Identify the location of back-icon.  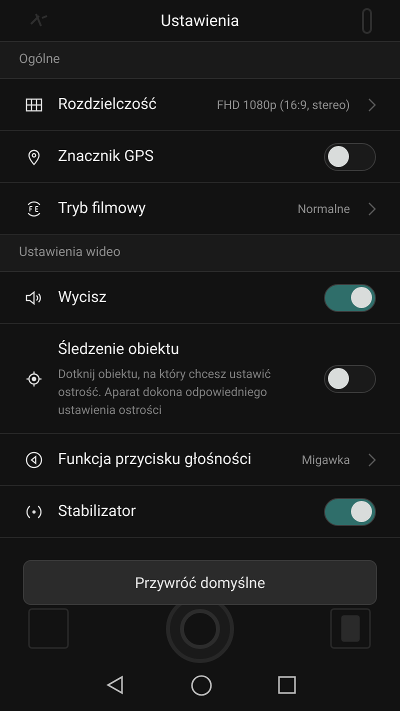
(114, 685).